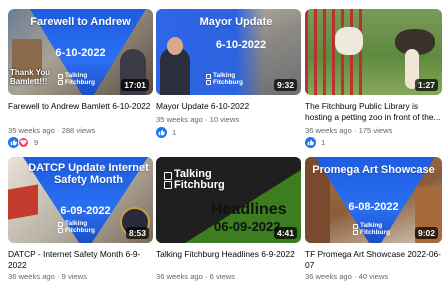 The width and height of the screenshot is (442, 283). Describe the element at coordinates (47, 276) in the screenshot. I see `video-meta: 36 weeks ago · 9 views` at that location.